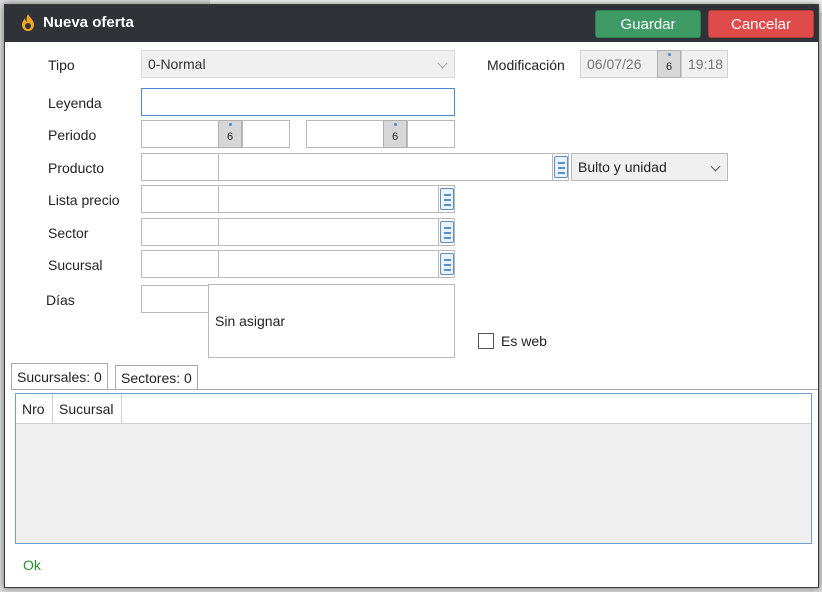  What do you see at coordinates (60, 300) in the screenshot?
I see `dias-label: Días` at bounding box center [60, 300].